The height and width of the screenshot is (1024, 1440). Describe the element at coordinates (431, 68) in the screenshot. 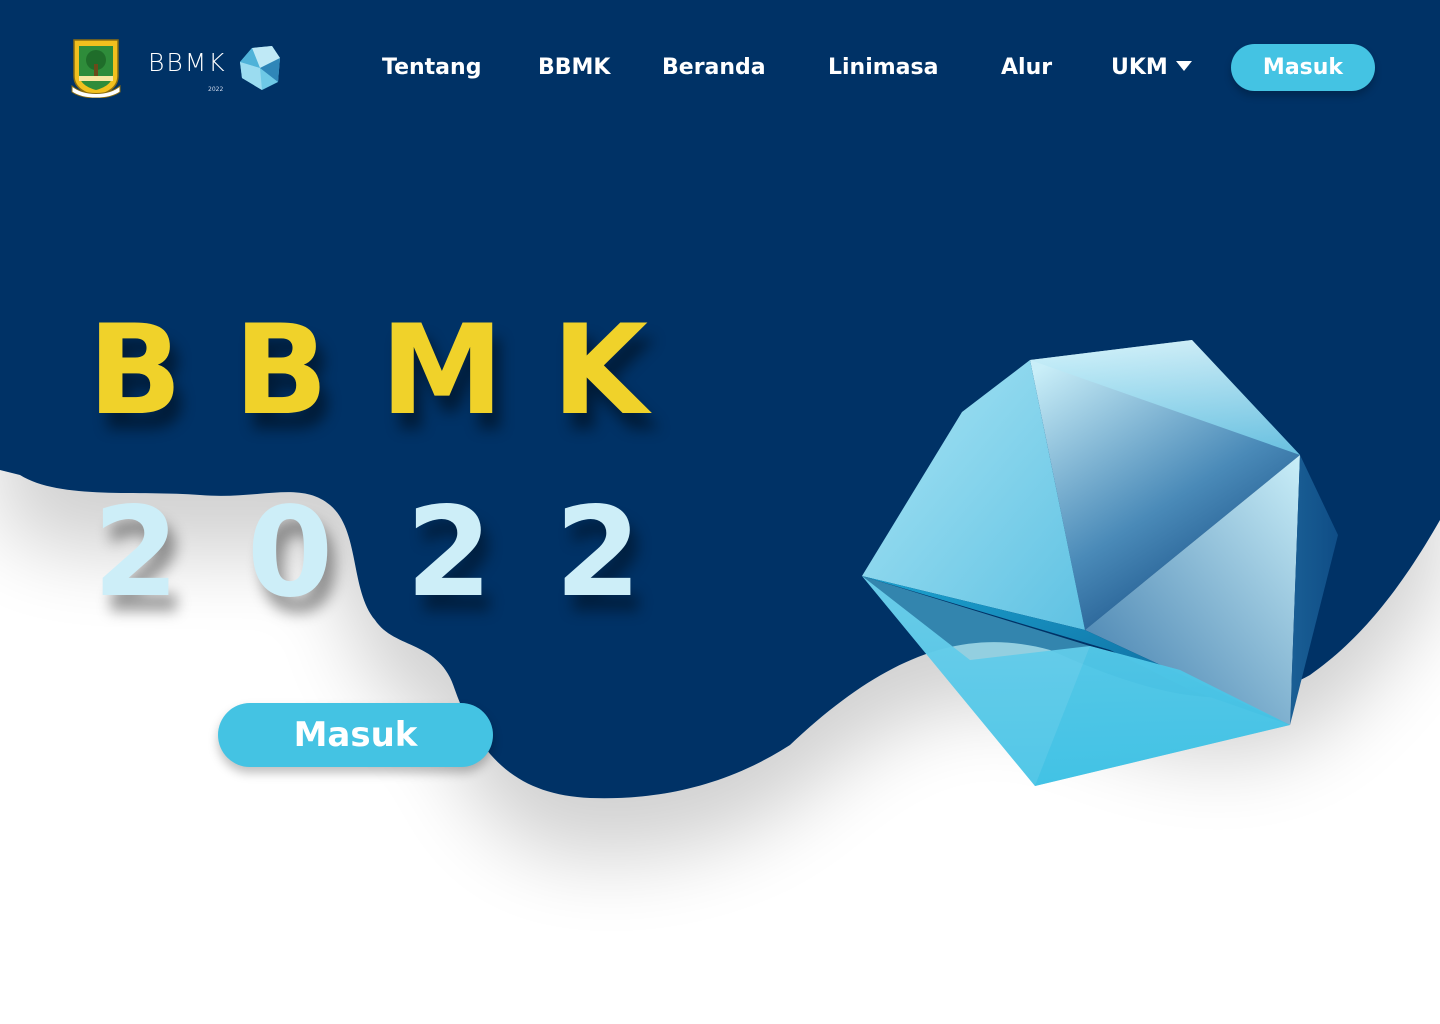

I see `nav-item-tentang: Tentang` at that location.